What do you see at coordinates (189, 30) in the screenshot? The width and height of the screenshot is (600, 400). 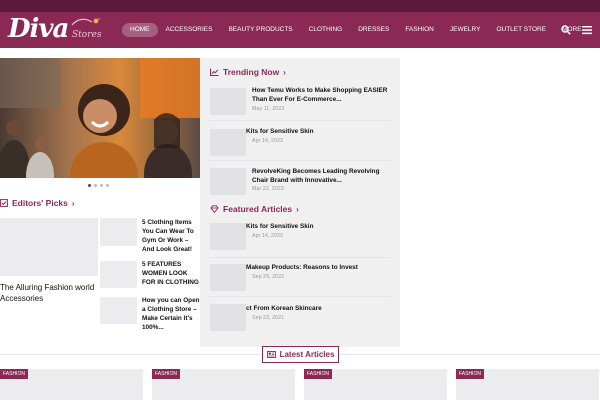 I see `nav-item-accessories: ACCESSORIES` at bounding box center [189, 30].